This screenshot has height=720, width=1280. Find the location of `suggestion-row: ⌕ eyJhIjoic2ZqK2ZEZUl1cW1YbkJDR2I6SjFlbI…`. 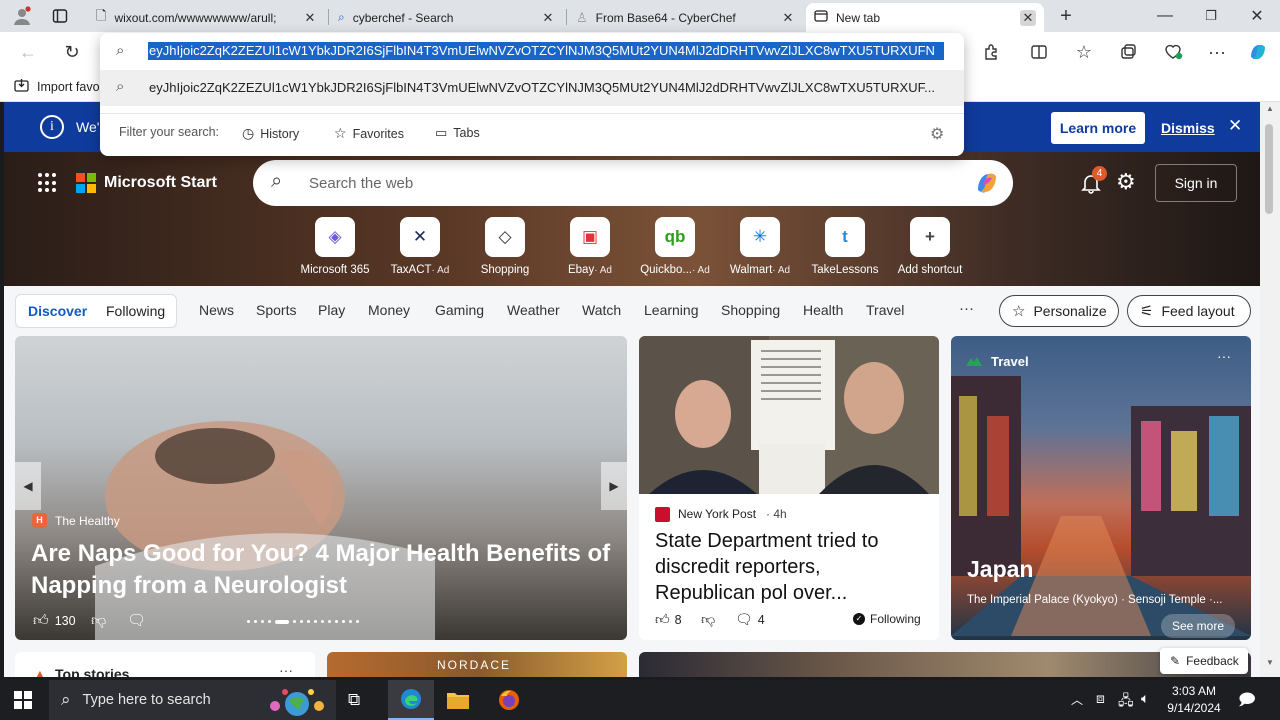

suggestion-row: ⌕ eyJhIjoic2ZqK2ZEZUl1cW1YbkJDR2I6SjFlbI… is located at coordinates (532, 88).